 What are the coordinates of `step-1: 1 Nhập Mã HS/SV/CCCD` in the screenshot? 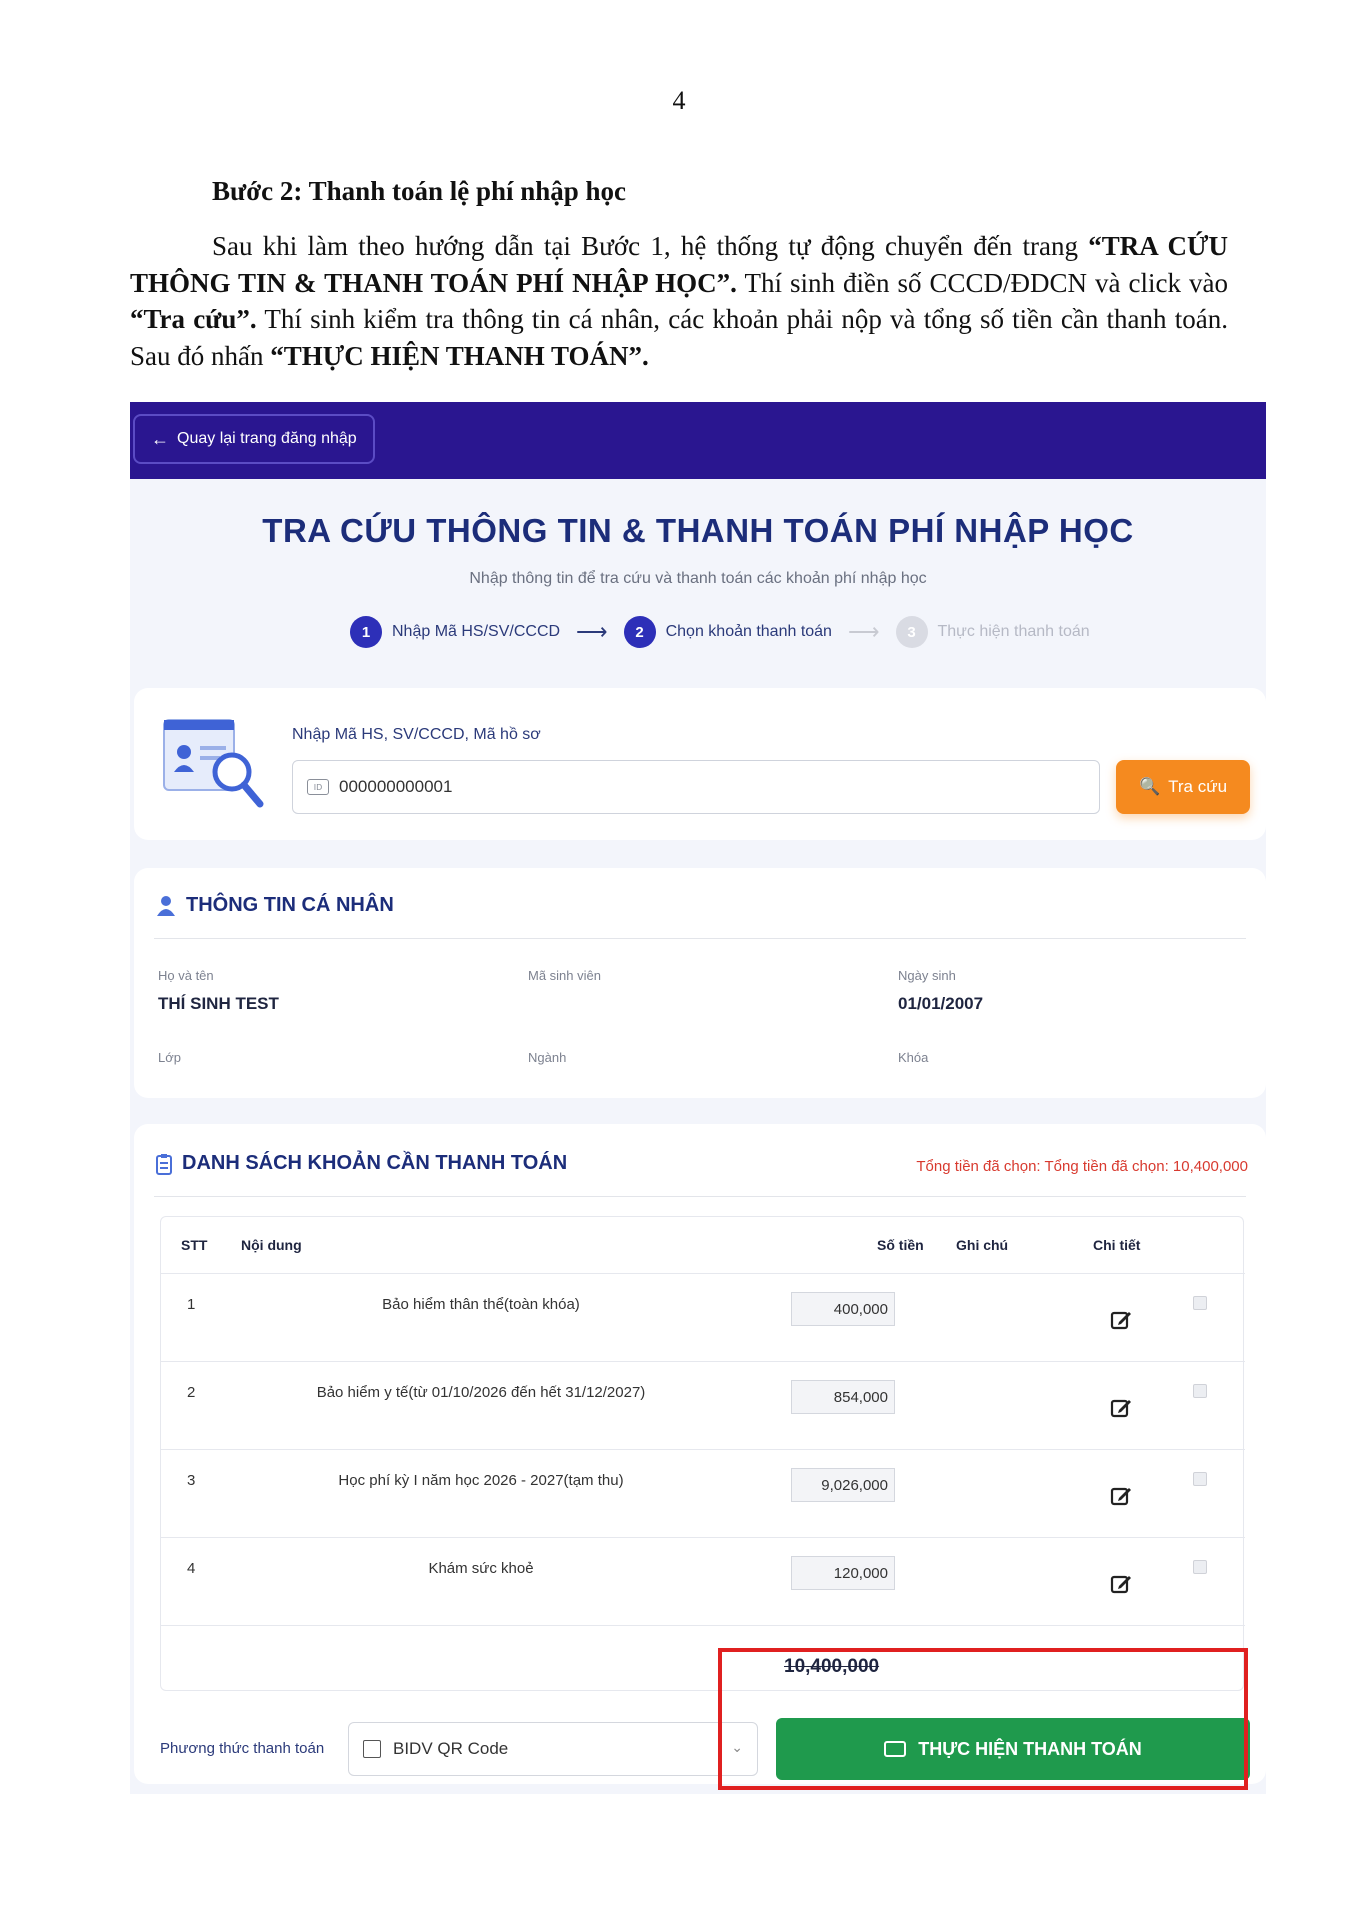 It's located at (455, 632).